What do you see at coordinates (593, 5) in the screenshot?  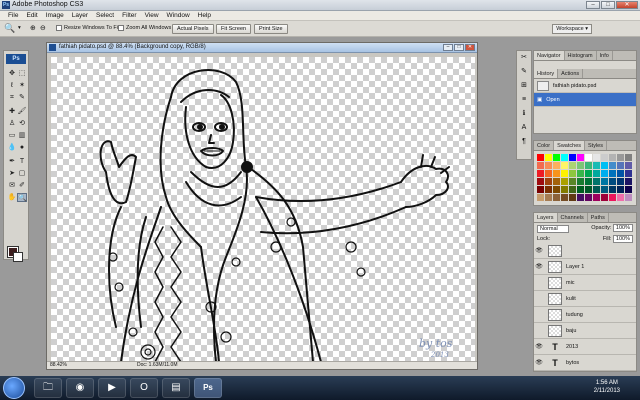 I see `minimize-button: –` at bounding box center [593, 5].